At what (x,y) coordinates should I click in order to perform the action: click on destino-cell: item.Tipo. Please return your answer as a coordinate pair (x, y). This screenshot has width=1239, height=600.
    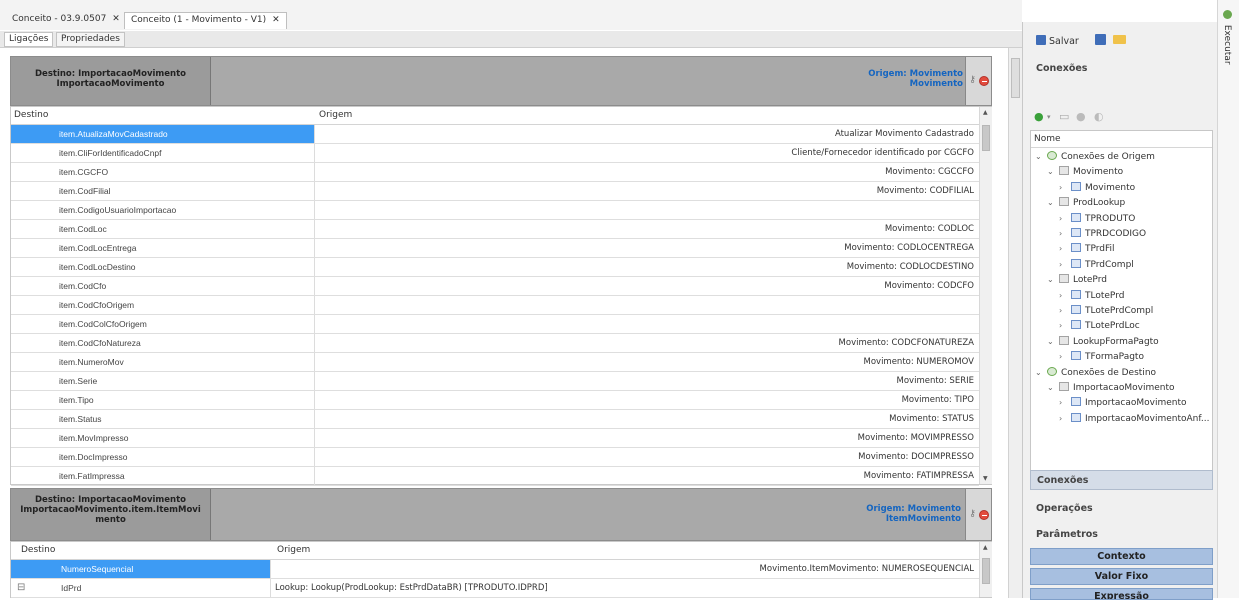
    Looking at the image, I should click on (163, 400).